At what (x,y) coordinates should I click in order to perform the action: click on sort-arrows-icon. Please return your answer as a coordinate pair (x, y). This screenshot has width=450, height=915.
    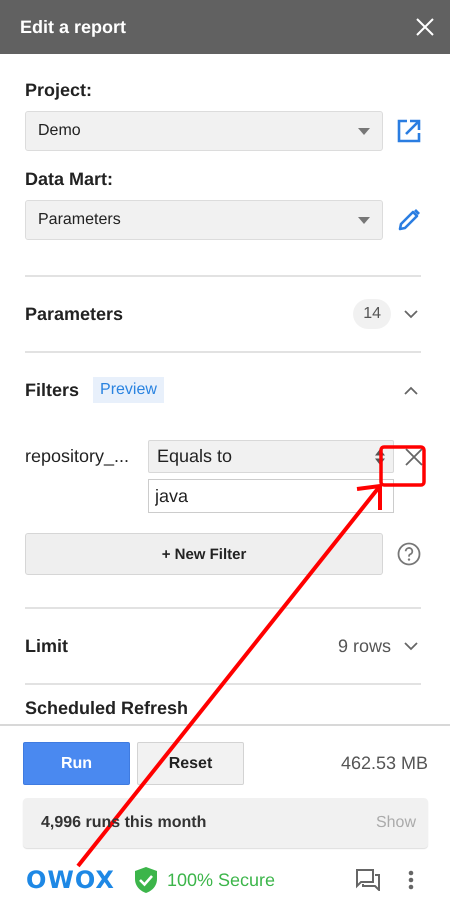
    Looking at the image, I should click on (380, 456).